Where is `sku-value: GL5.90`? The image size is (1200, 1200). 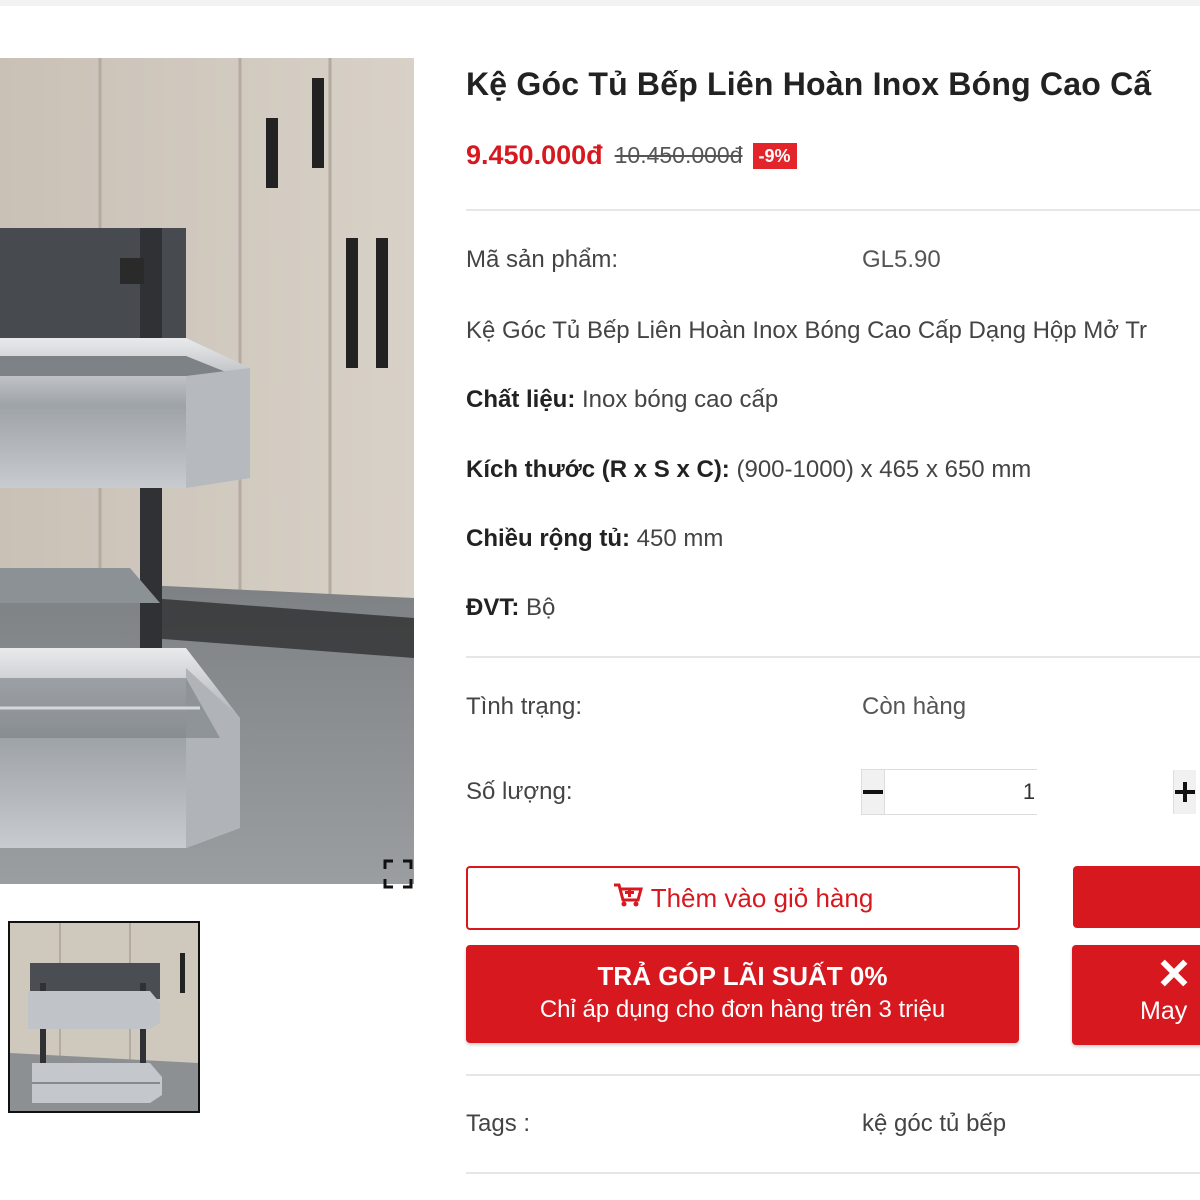 sku-value: GL5.90 is located at coordinates (901, 259).